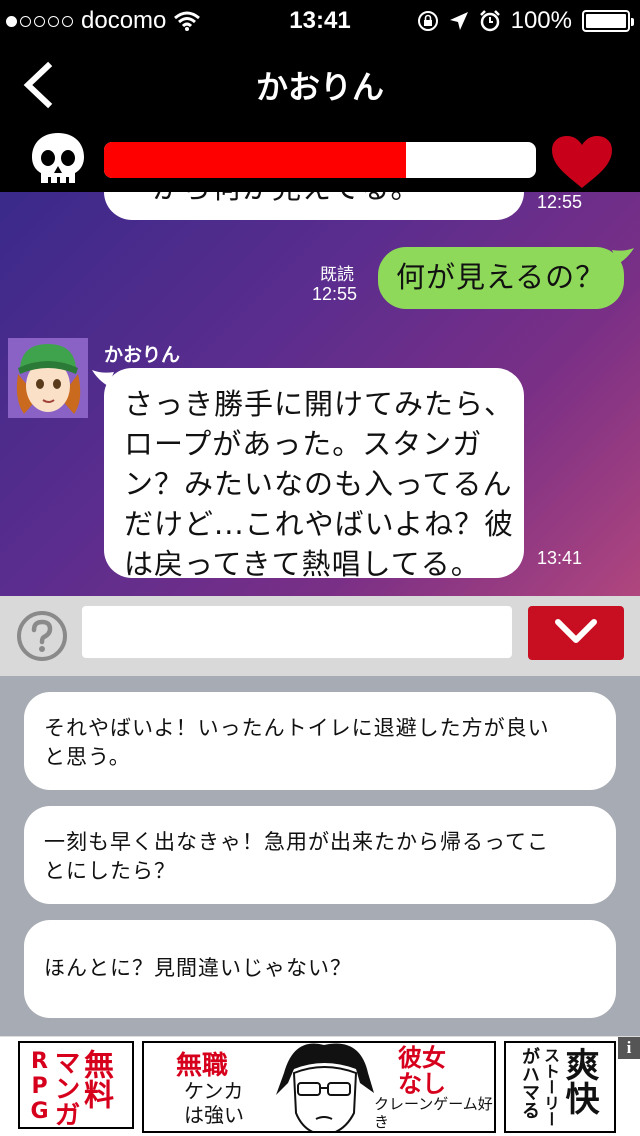  Describe the element at coordinates (297, 632) in the screenshot. I see `message-input` at that location.